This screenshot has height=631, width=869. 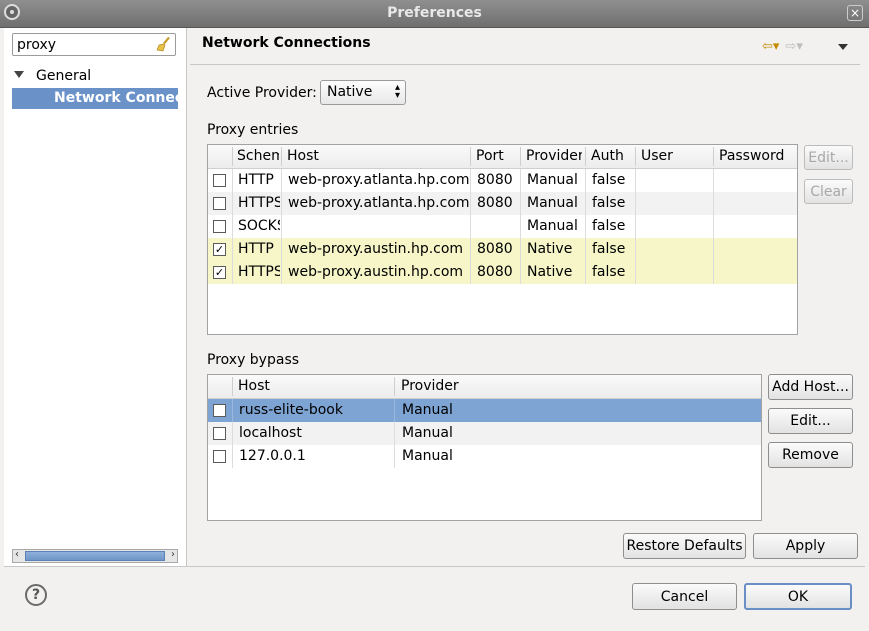 I want to click on tree-item-general: General, so click(x=52, y=76).